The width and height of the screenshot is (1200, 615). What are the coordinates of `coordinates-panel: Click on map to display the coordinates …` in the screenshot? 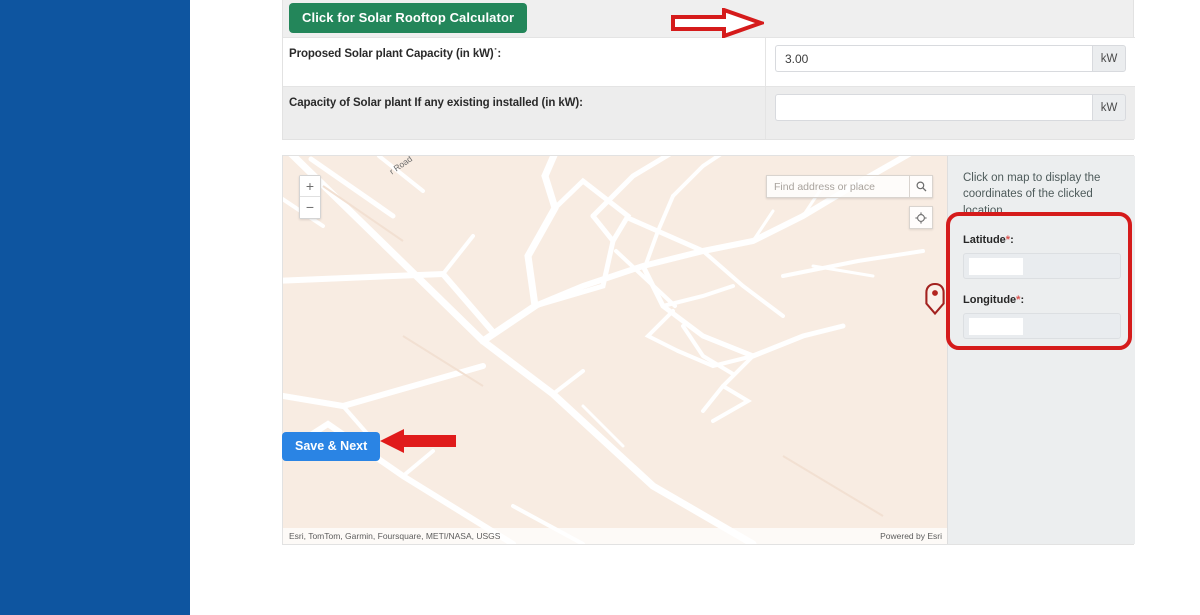 It's located at (1042, 350).